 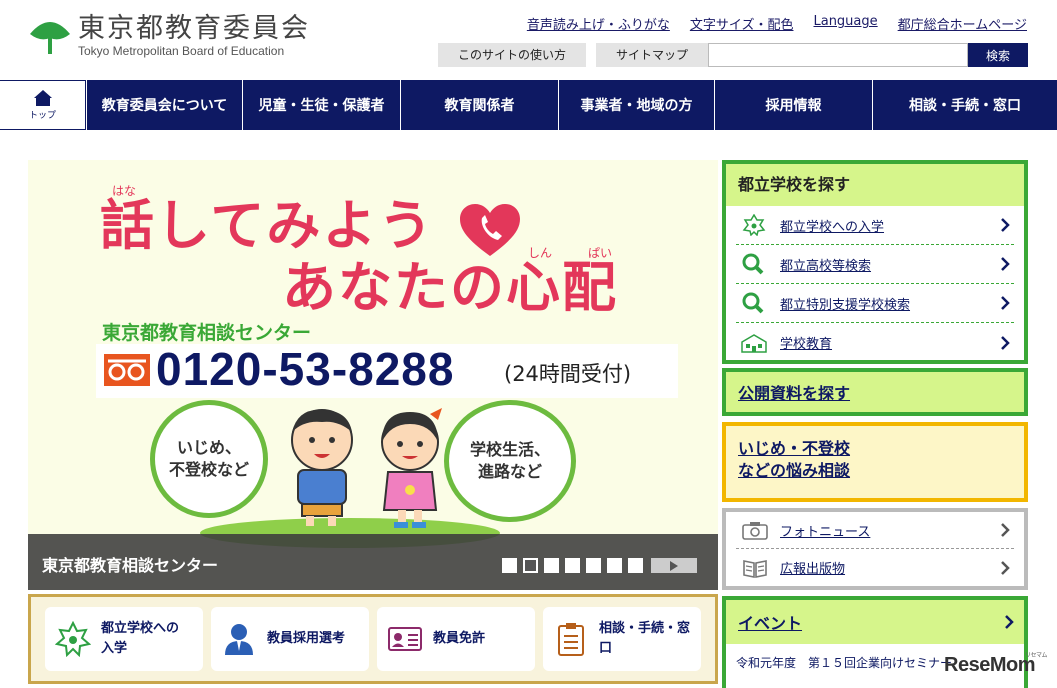 What do you see at coordinates (890, 342) in the screenshot?
I see `school-education-link: 学校教育` at bounding box center [890, 342].